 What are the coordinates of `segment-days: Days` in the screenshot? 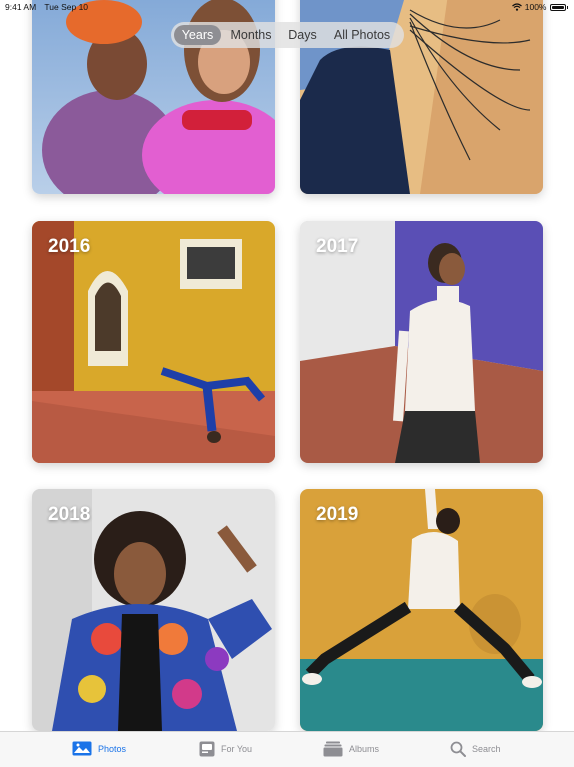 It's located at (302, 35).